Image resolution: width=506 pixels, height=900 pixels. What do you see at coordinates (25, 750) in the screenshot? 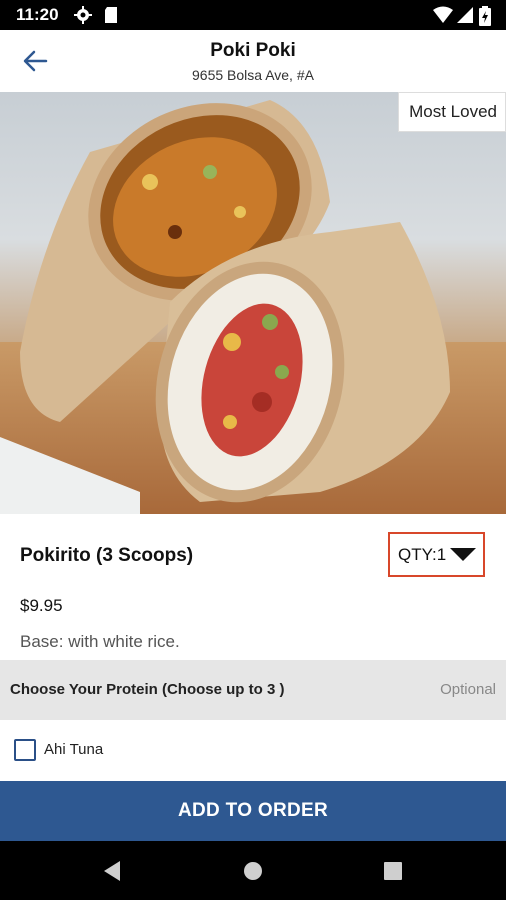
I see `ahi-tuna-checkbox` at bounding box center [25, 750].